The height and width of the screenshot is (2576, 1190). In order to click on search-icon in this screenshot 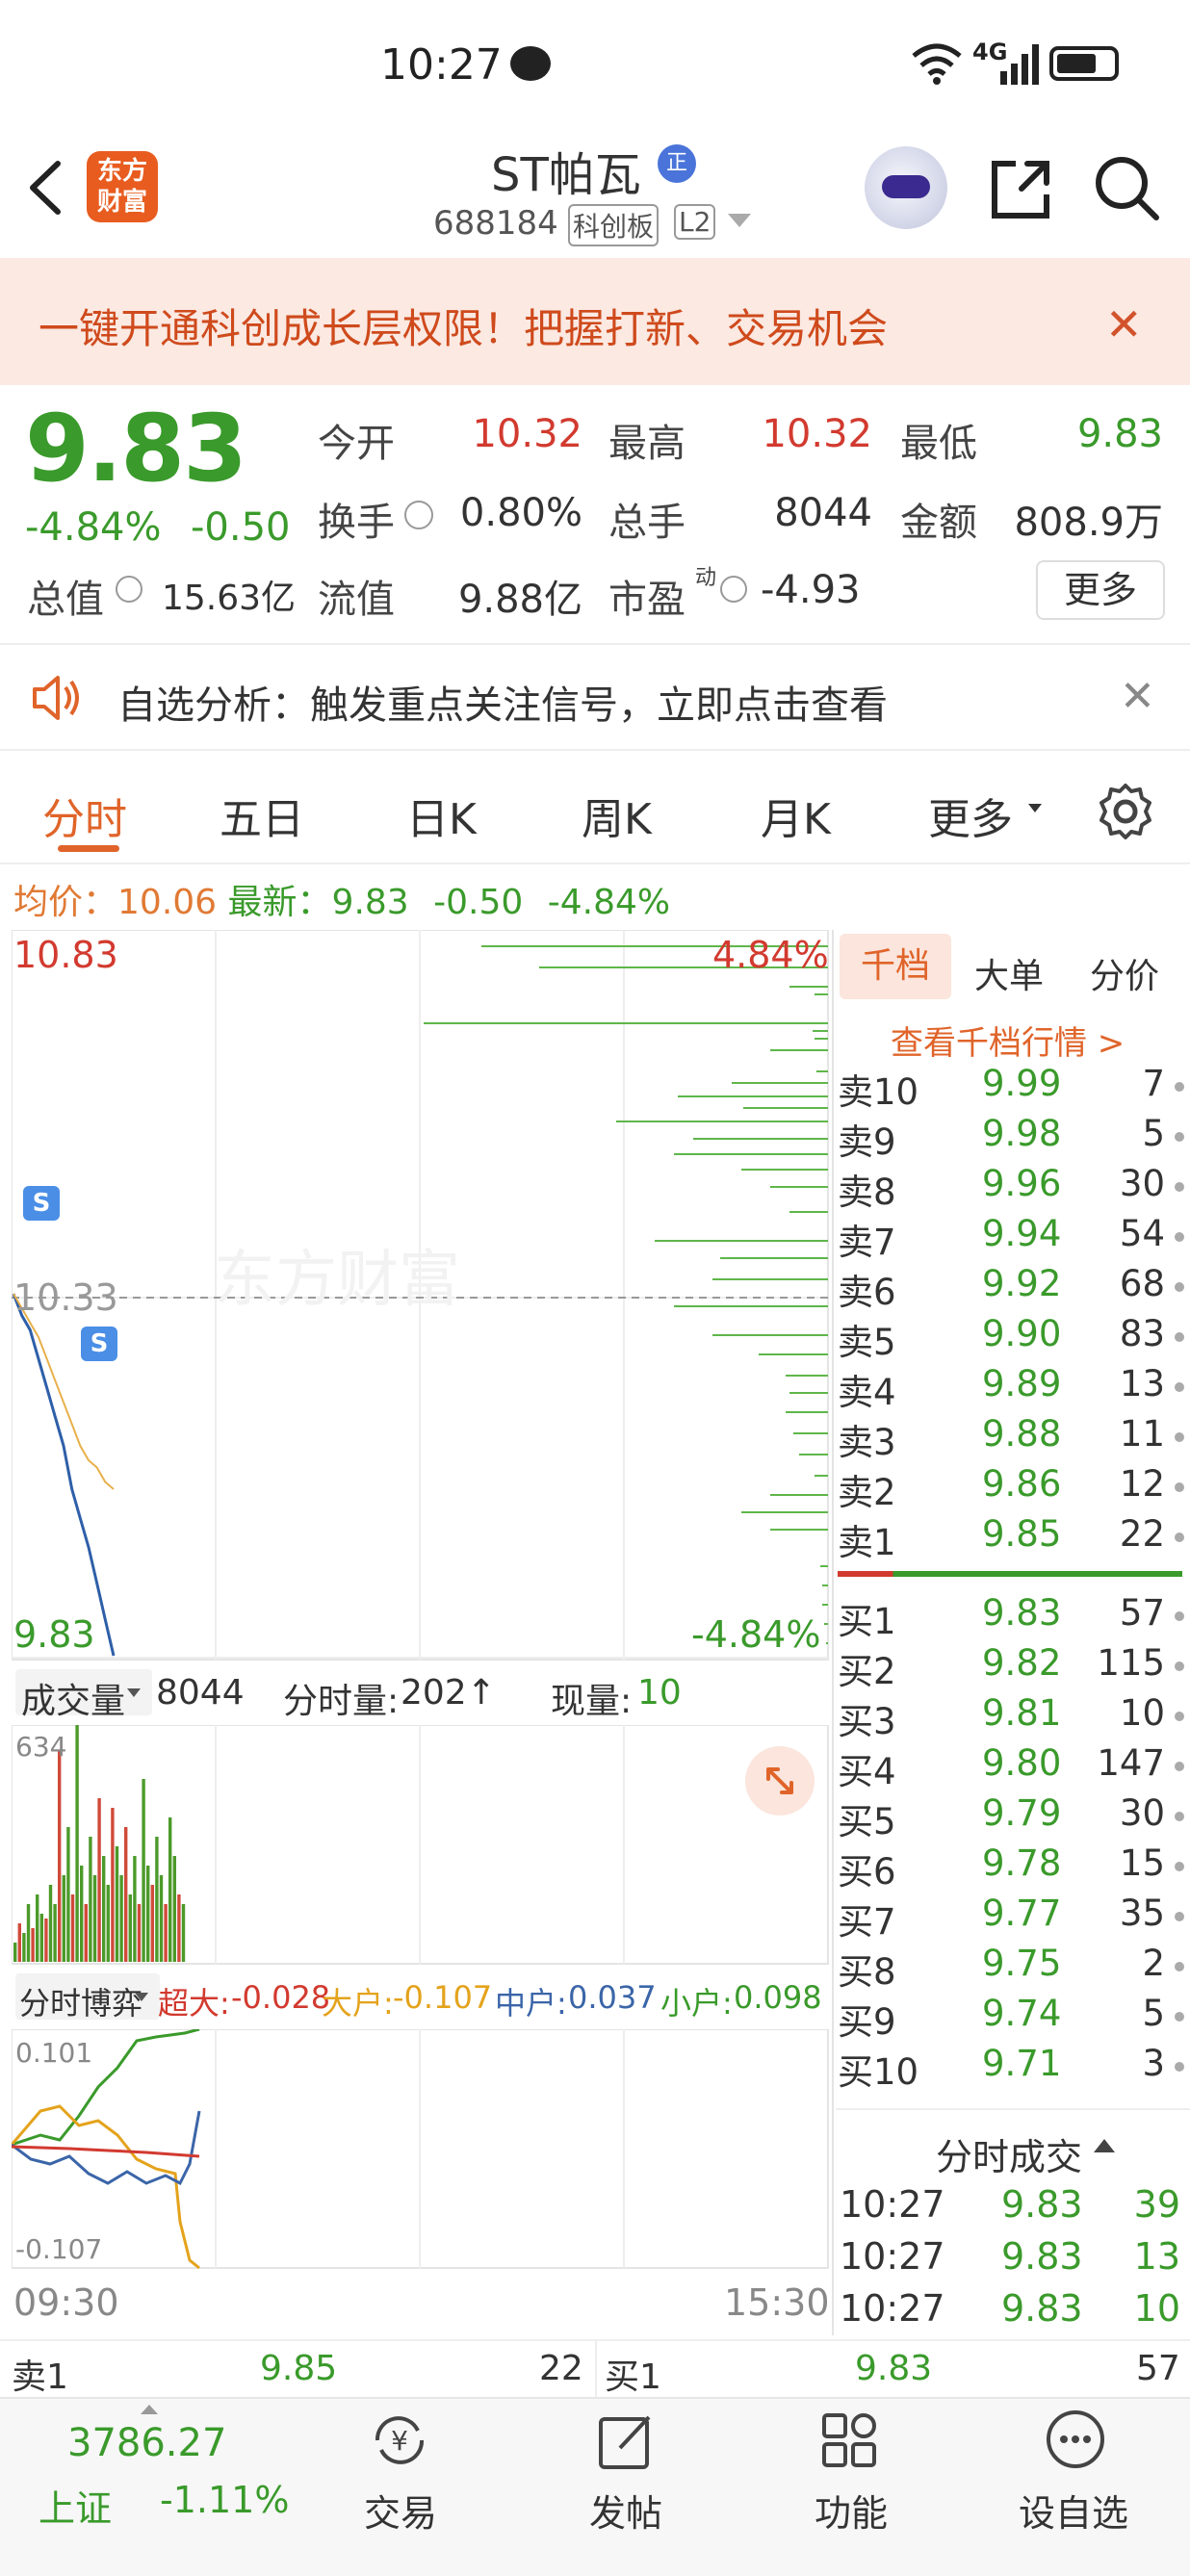, I will do `click(1127, 189)`.